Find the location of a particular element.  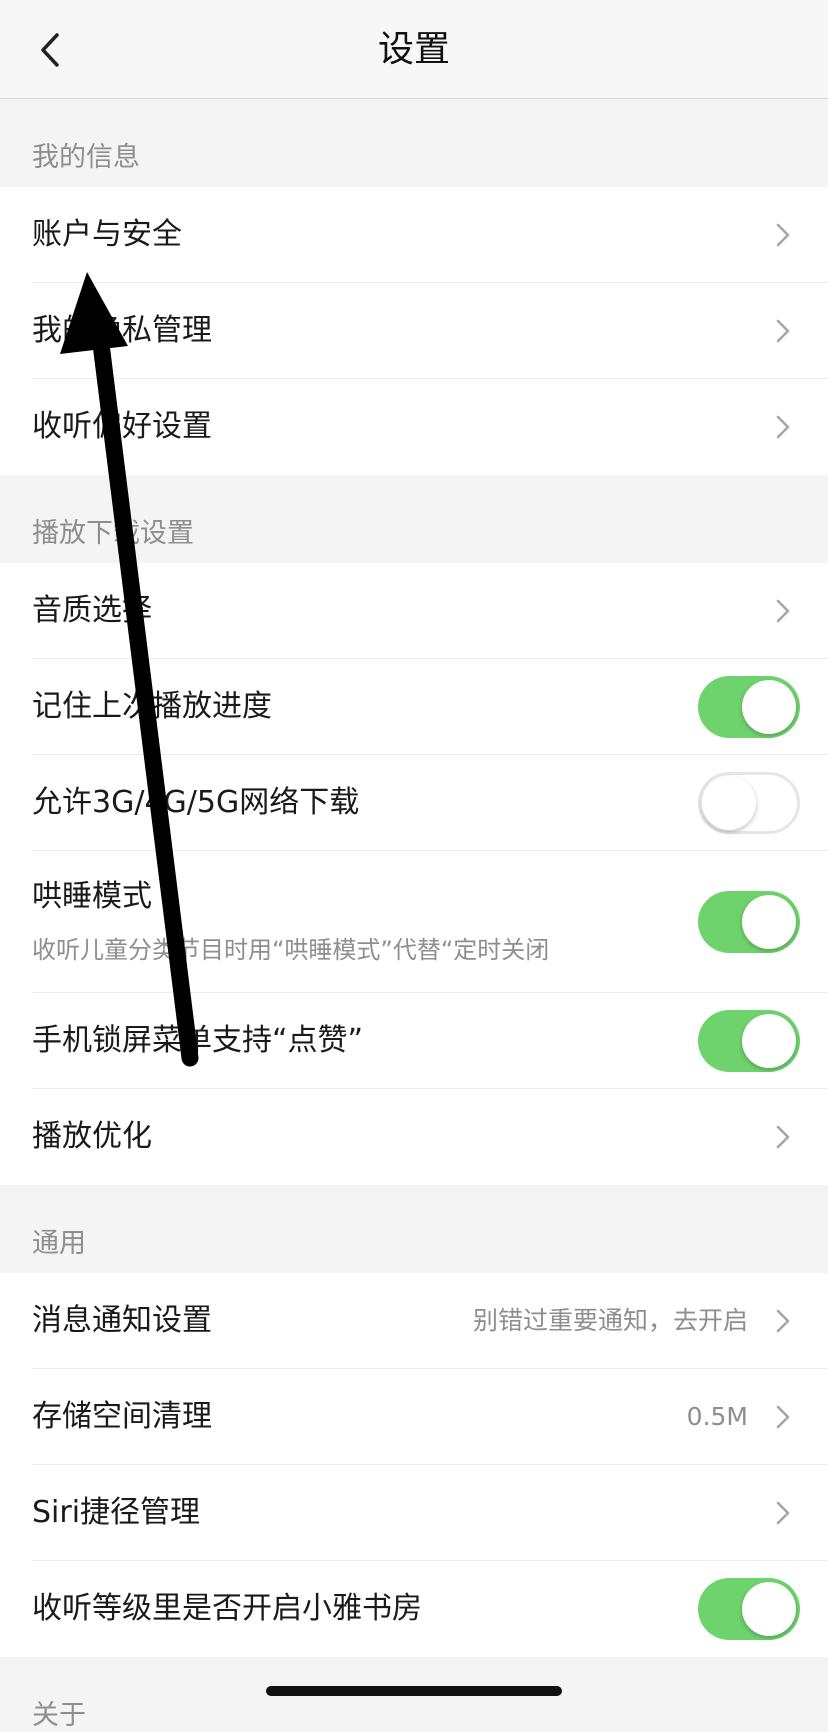

row-label: 账户与安全 is located at coordinates (107, 234).